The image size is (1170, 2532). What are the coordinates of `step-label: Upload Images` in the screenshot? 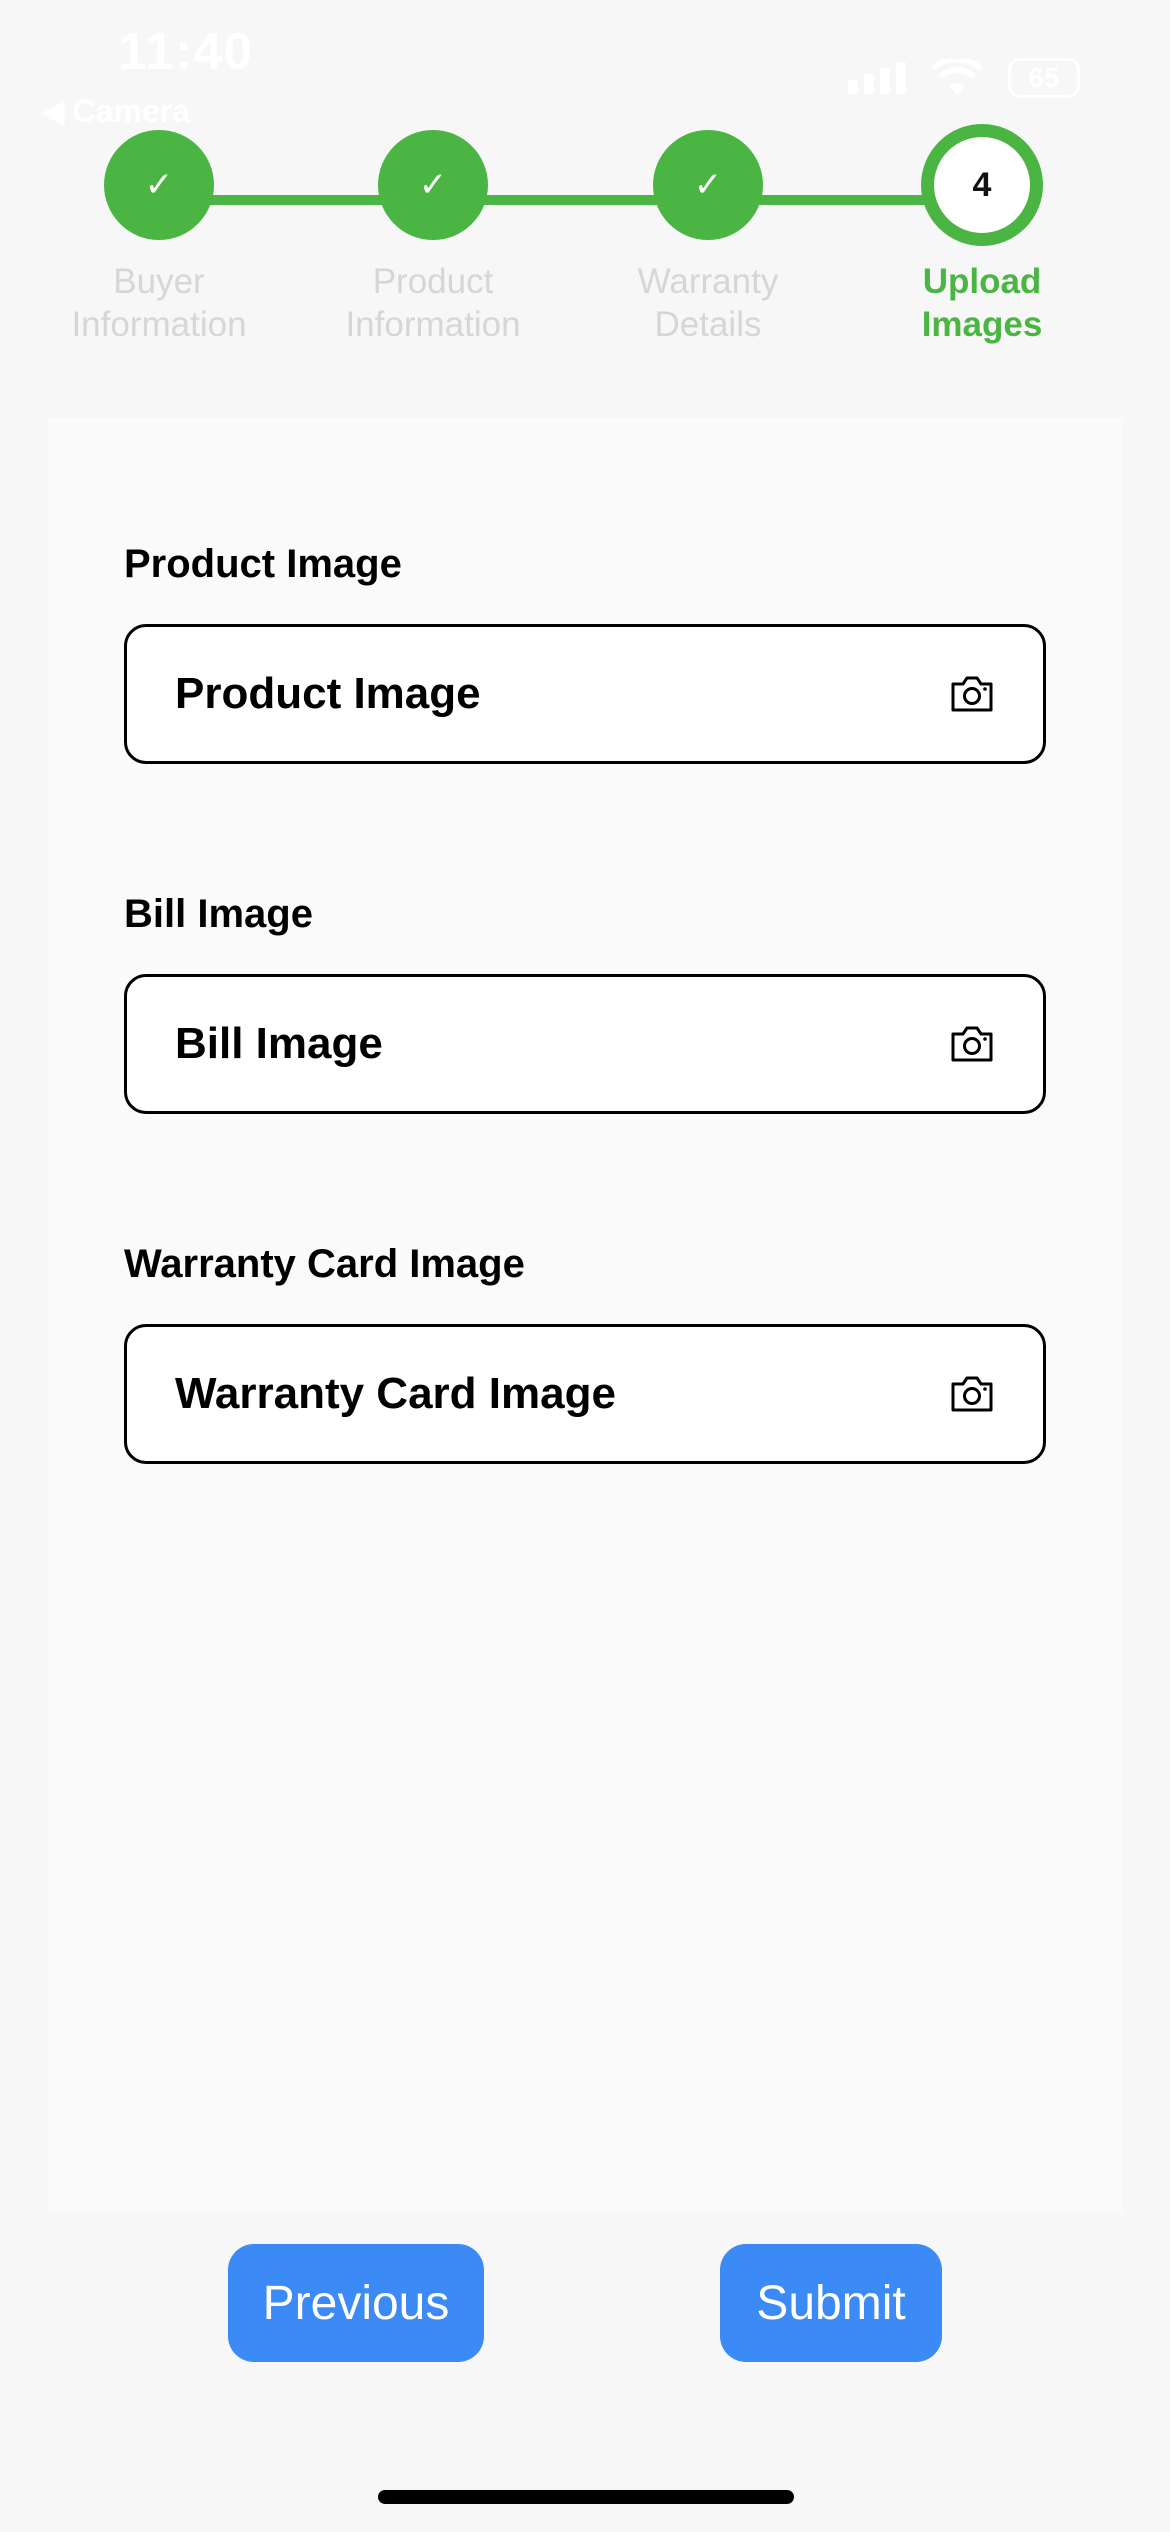 It's located at (982, 303).